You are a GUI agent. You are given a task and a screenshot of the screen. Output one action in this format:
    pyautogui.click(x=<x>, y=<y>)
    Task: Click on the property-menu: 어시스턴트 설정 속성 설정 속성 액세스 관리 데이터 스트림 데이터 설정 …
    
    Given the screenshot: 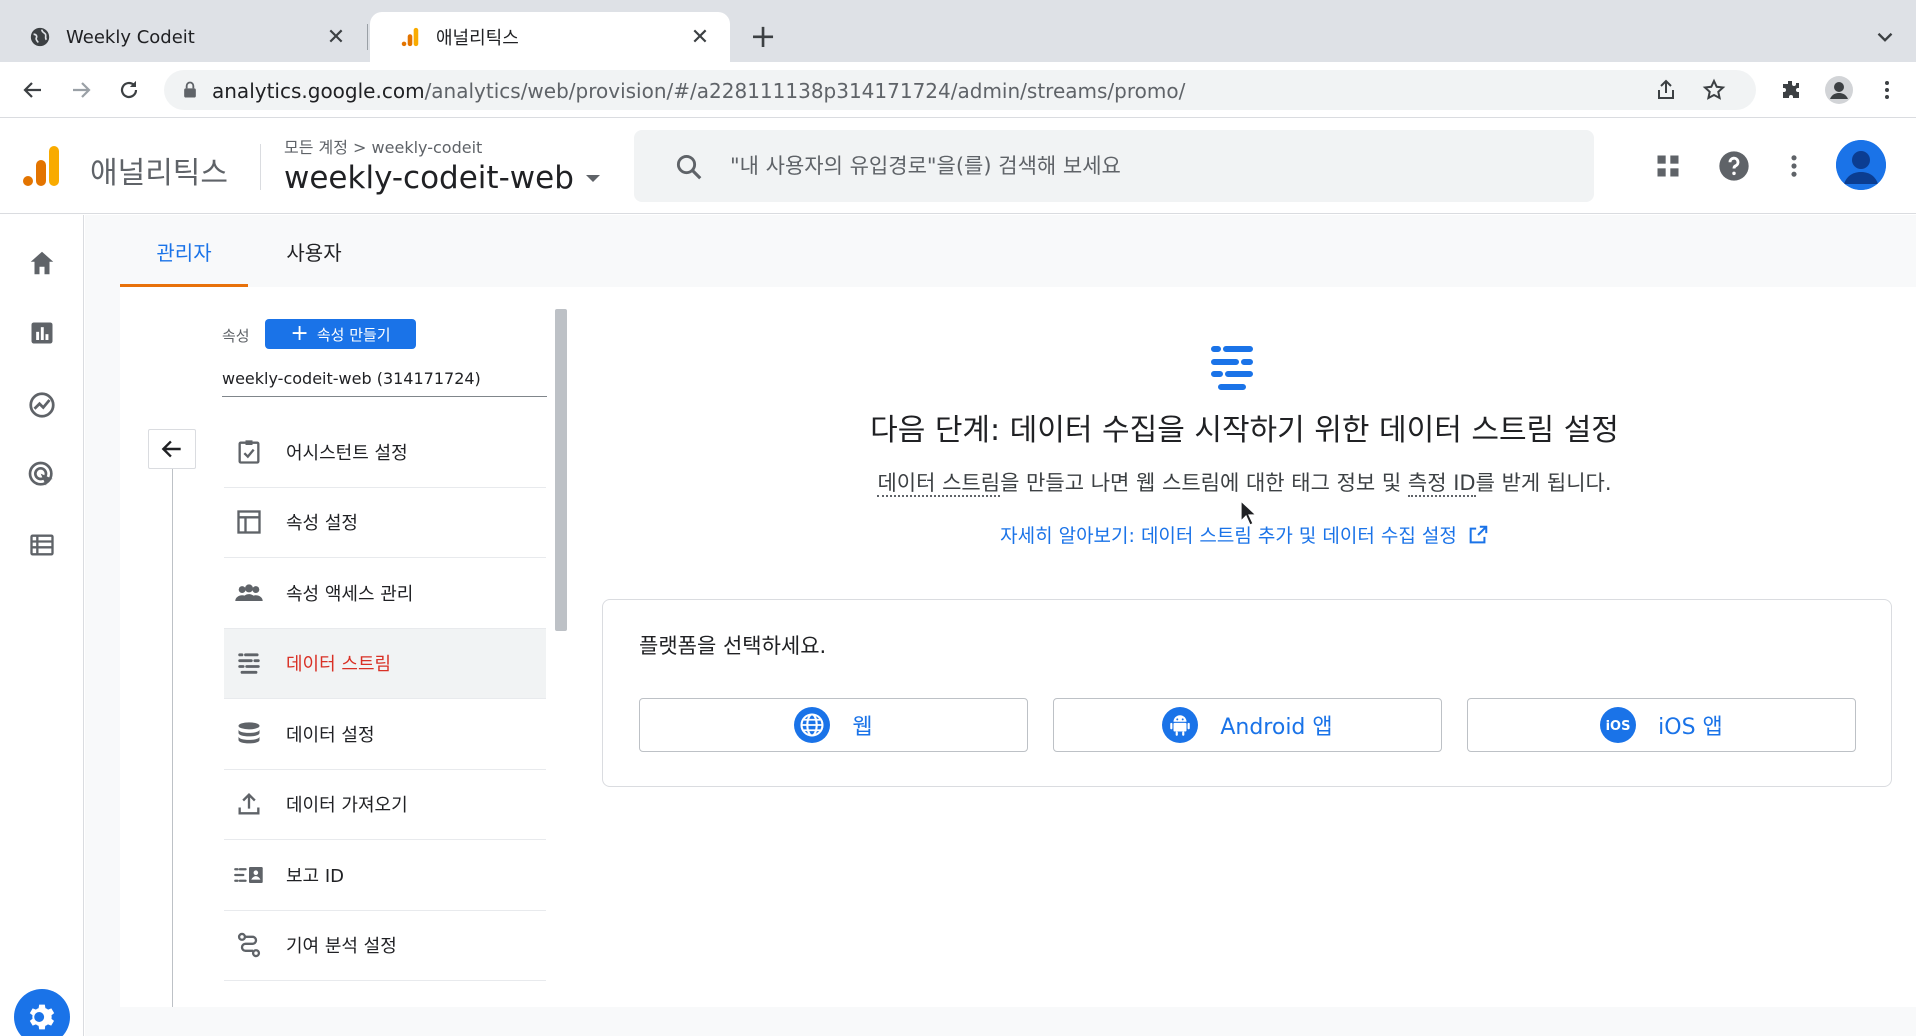 What is the action you would take?
    pyautogui.click(x=385, y=699)
    